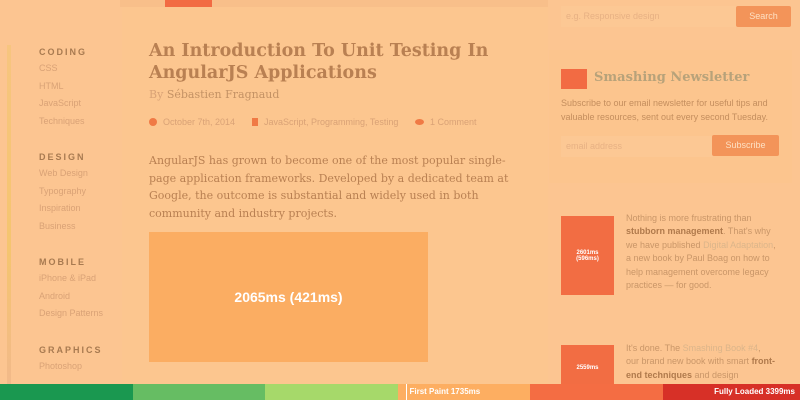 The image size is (800, 400). Describe the element at coordinates (255, 122) in the screenshot. I see `bookmark-icon` at that location.